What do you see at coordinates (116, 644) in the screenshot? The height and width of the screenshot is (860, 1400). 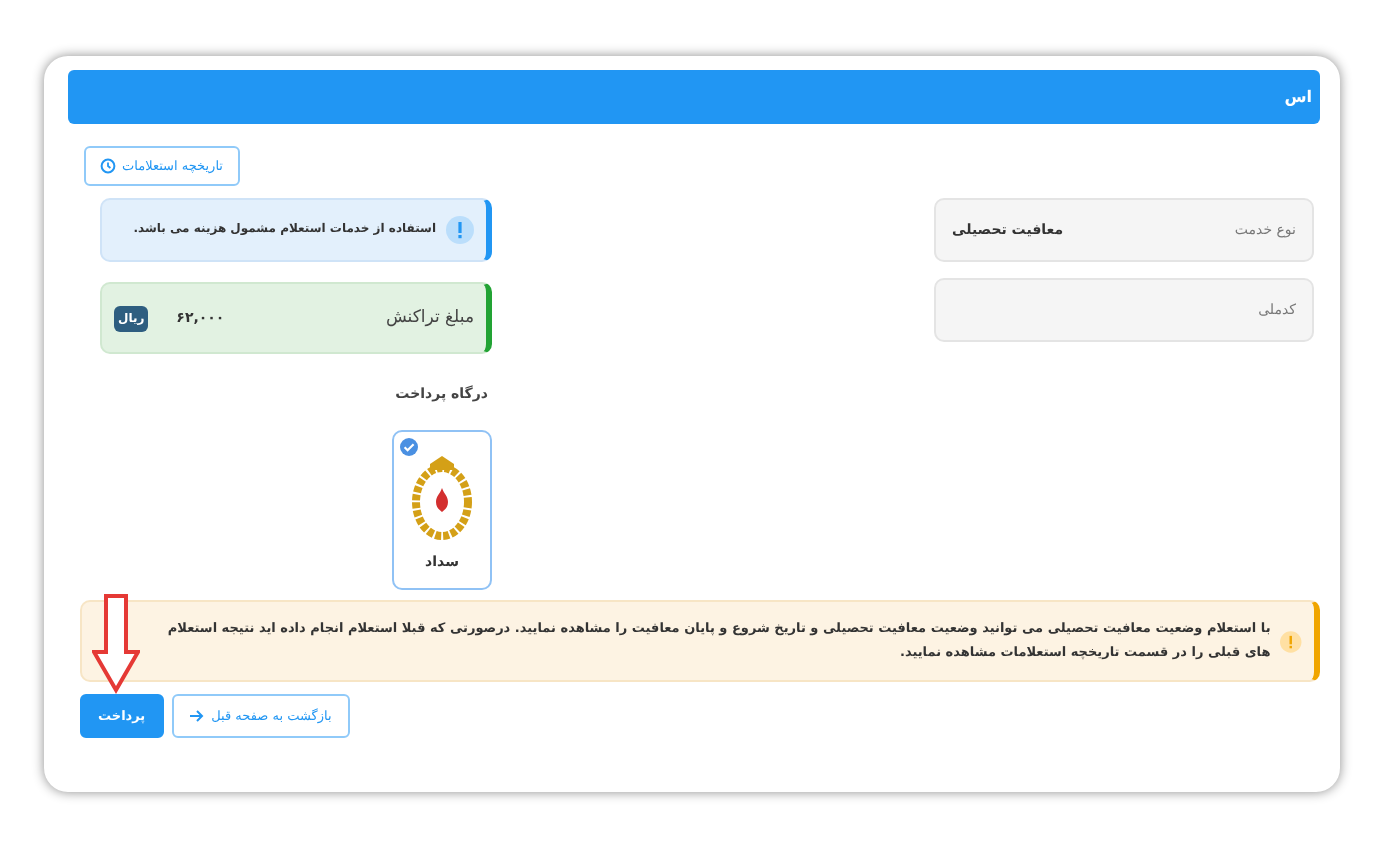 I see `down-arrow-icon` at bounding box center [116, 644].